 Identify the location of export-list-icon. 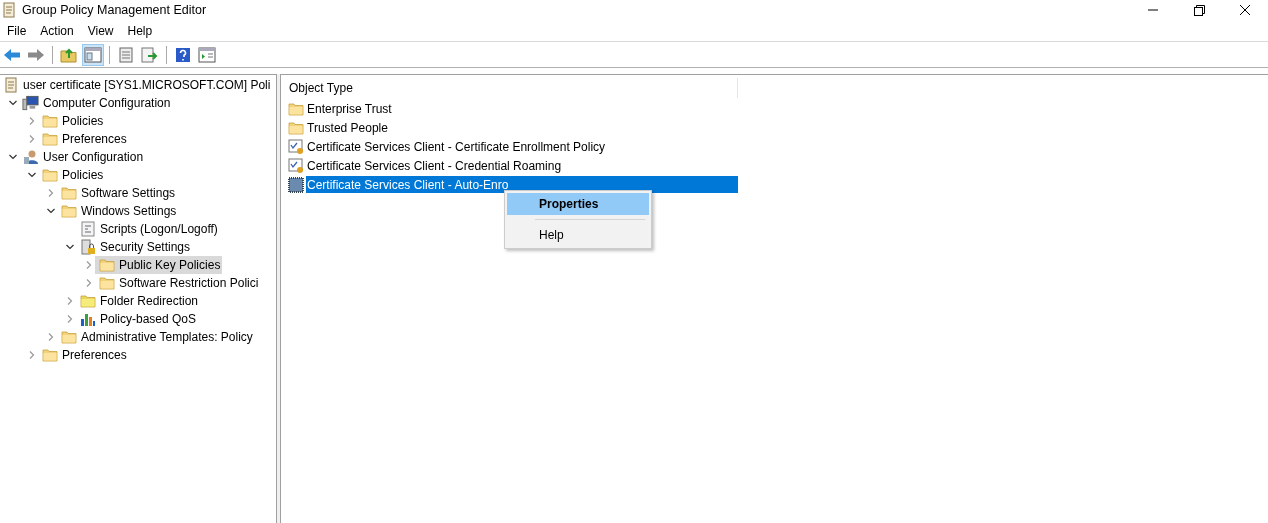
(150, 54).